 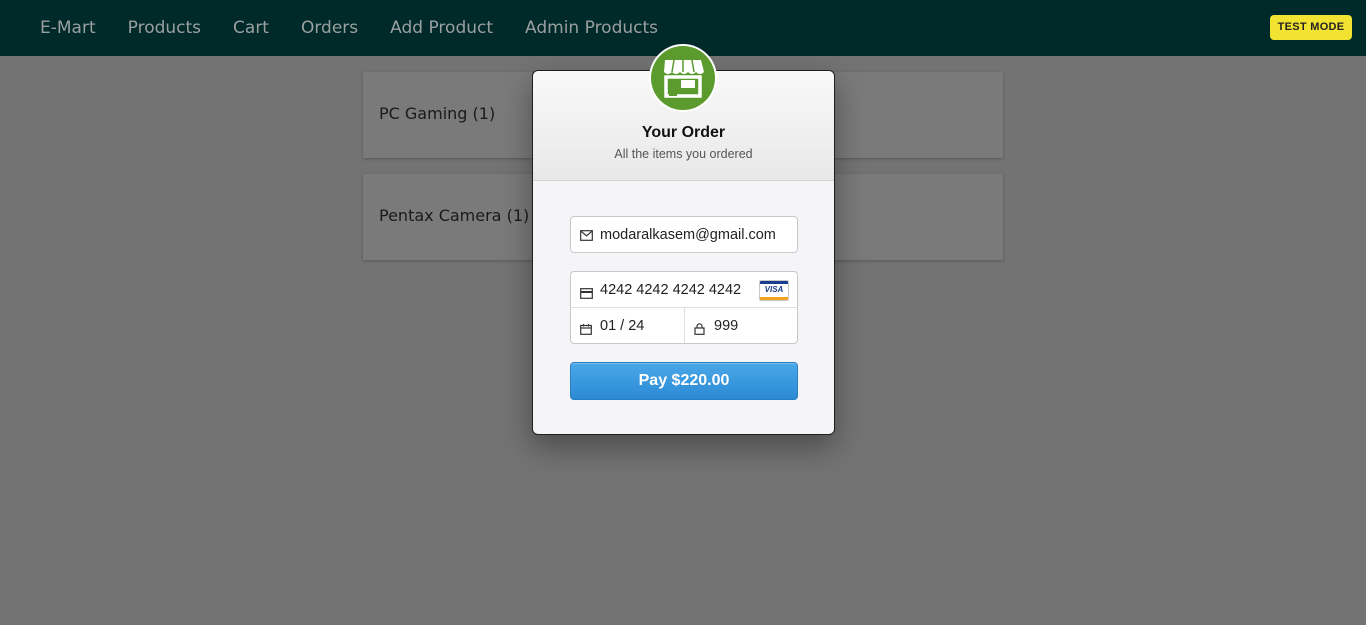 What do you see at coordinates (683, 113) in the screenshot?
I see `checkout-header: Your Order All the items you ordered` at bounding box center [683, 113].